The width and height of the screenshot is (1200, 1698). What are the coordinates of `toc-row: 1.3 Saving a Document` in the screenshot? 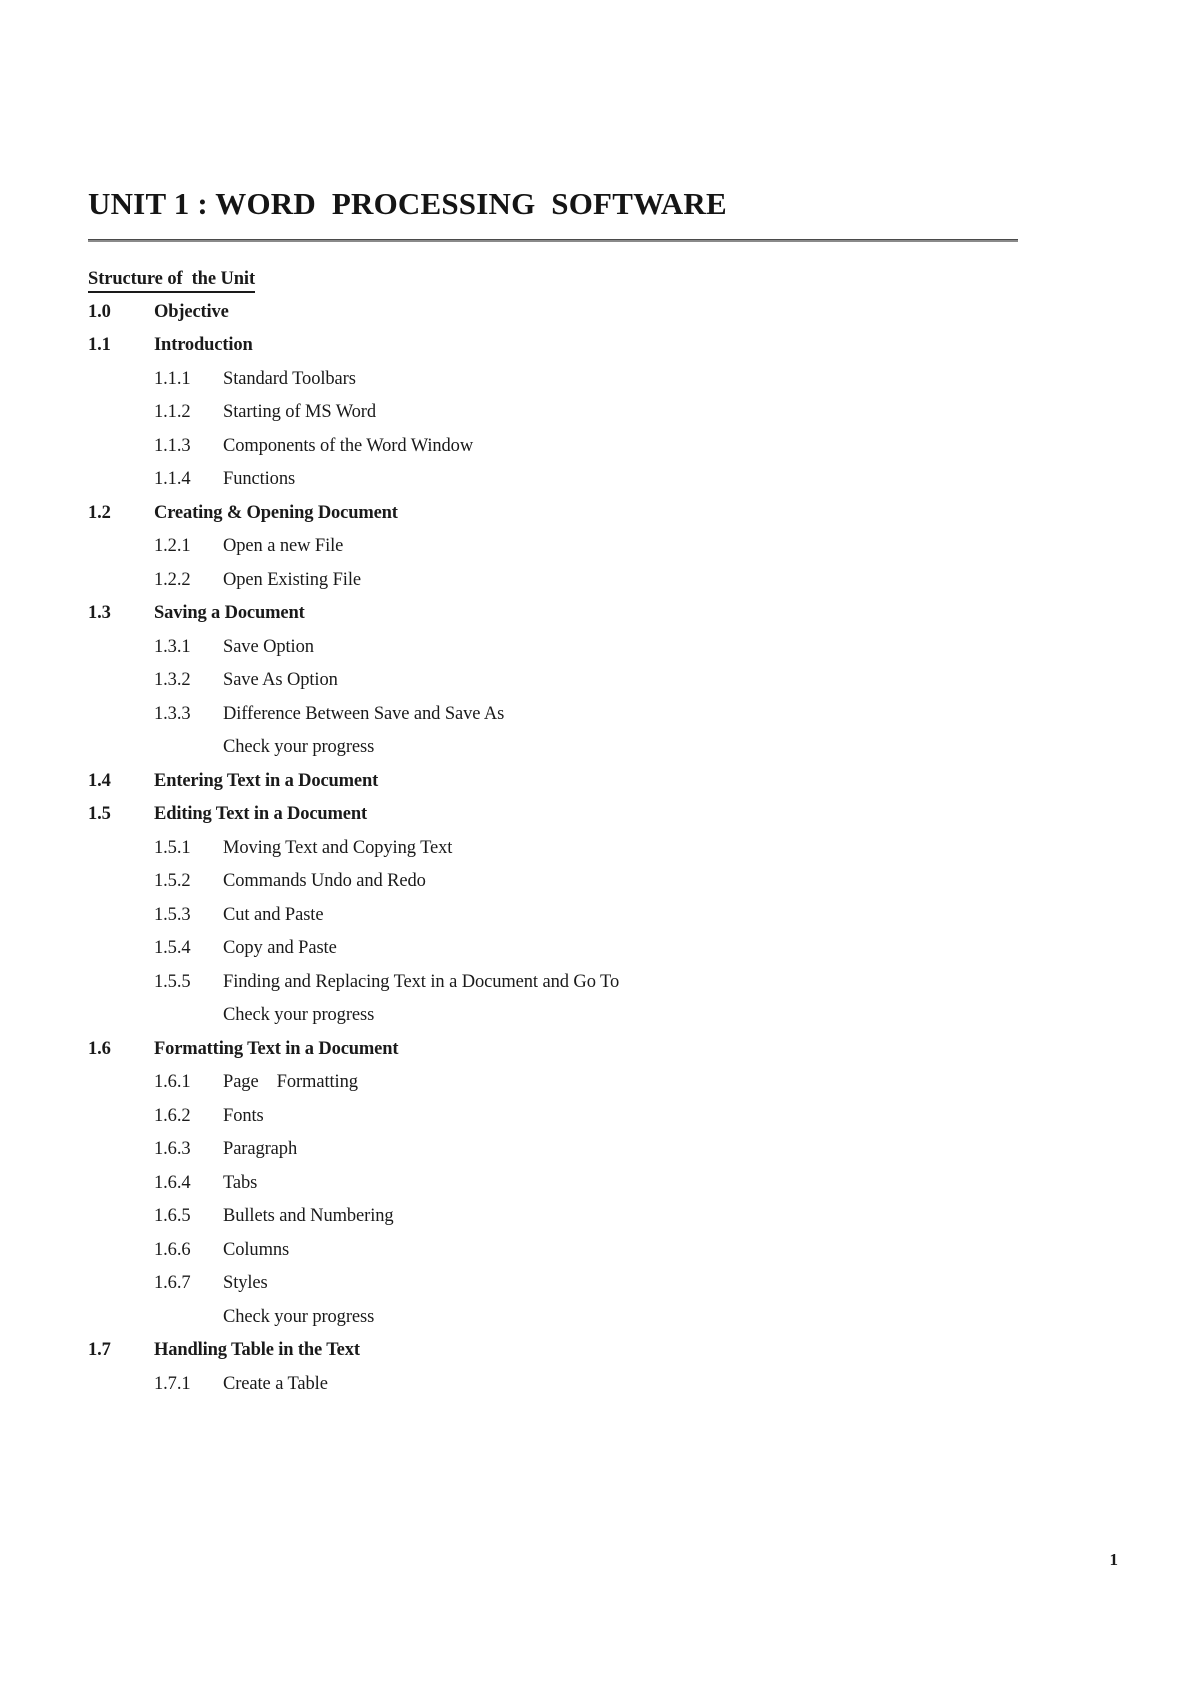 It's located at (568, 621).